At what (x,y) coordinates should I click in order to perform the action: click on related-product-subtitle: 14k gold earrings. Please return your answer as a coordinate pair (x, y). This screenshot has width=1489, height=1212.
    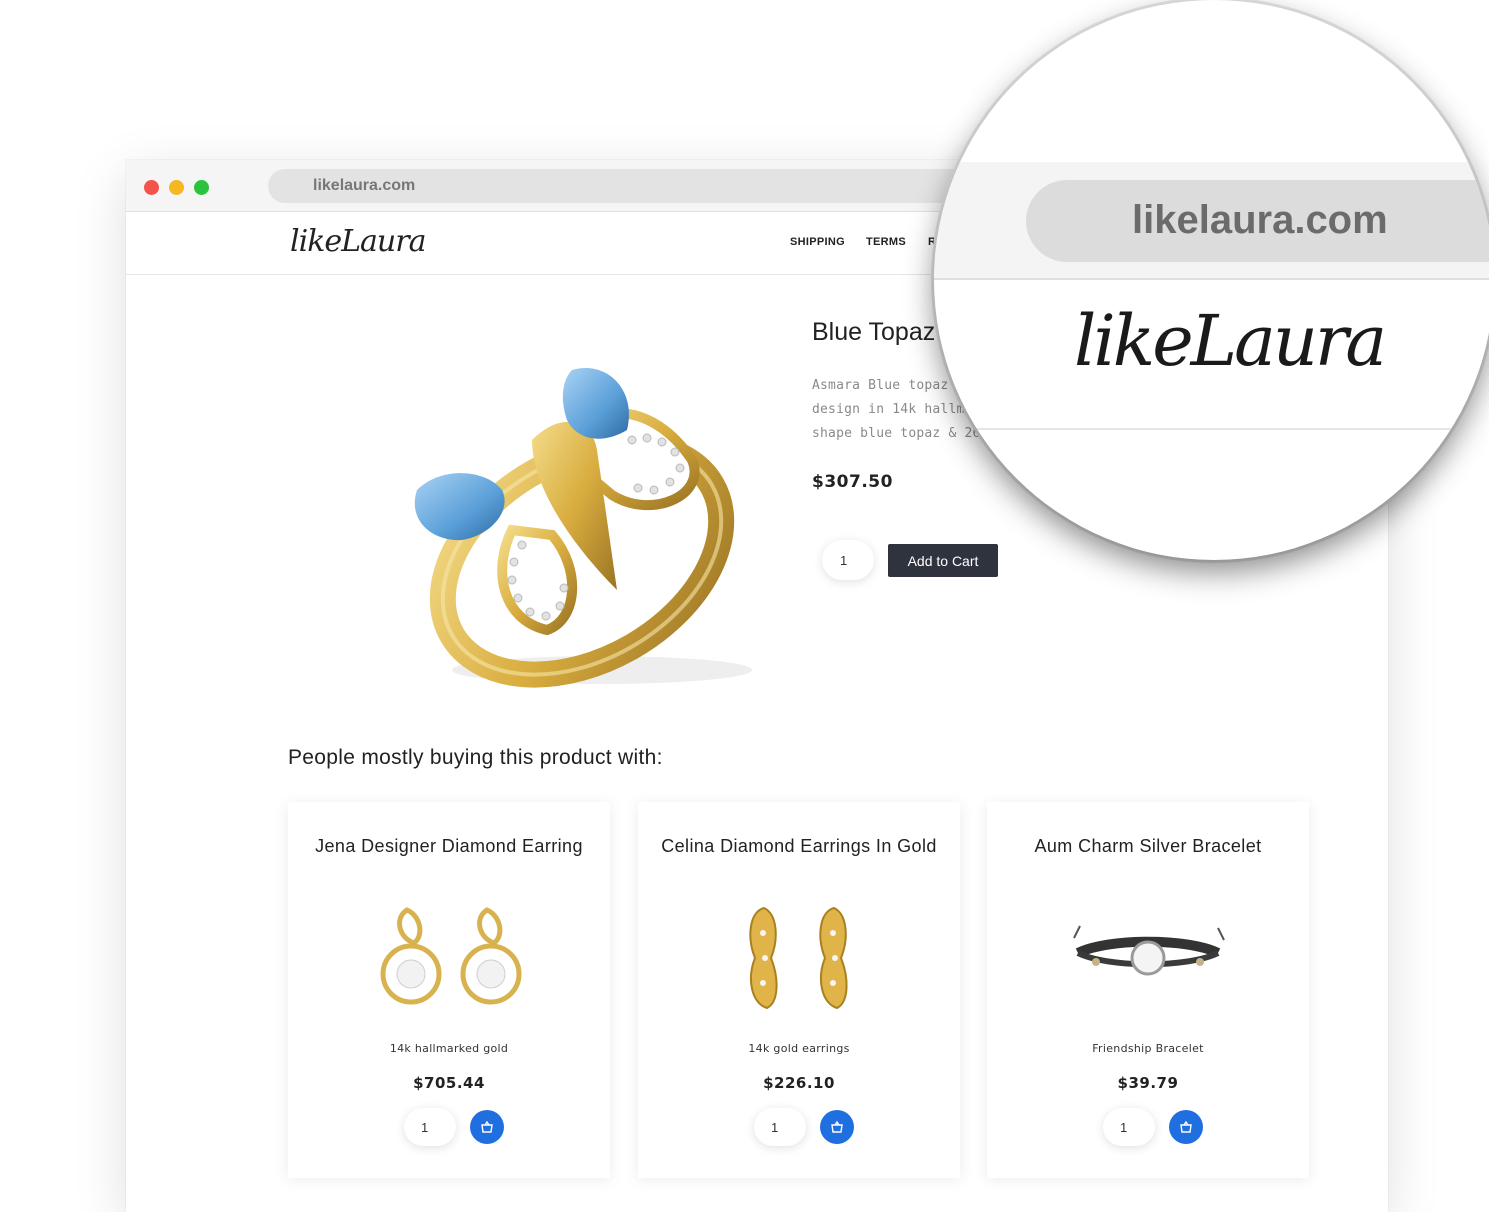
    Looking at the image, I should click on (799, 1048).